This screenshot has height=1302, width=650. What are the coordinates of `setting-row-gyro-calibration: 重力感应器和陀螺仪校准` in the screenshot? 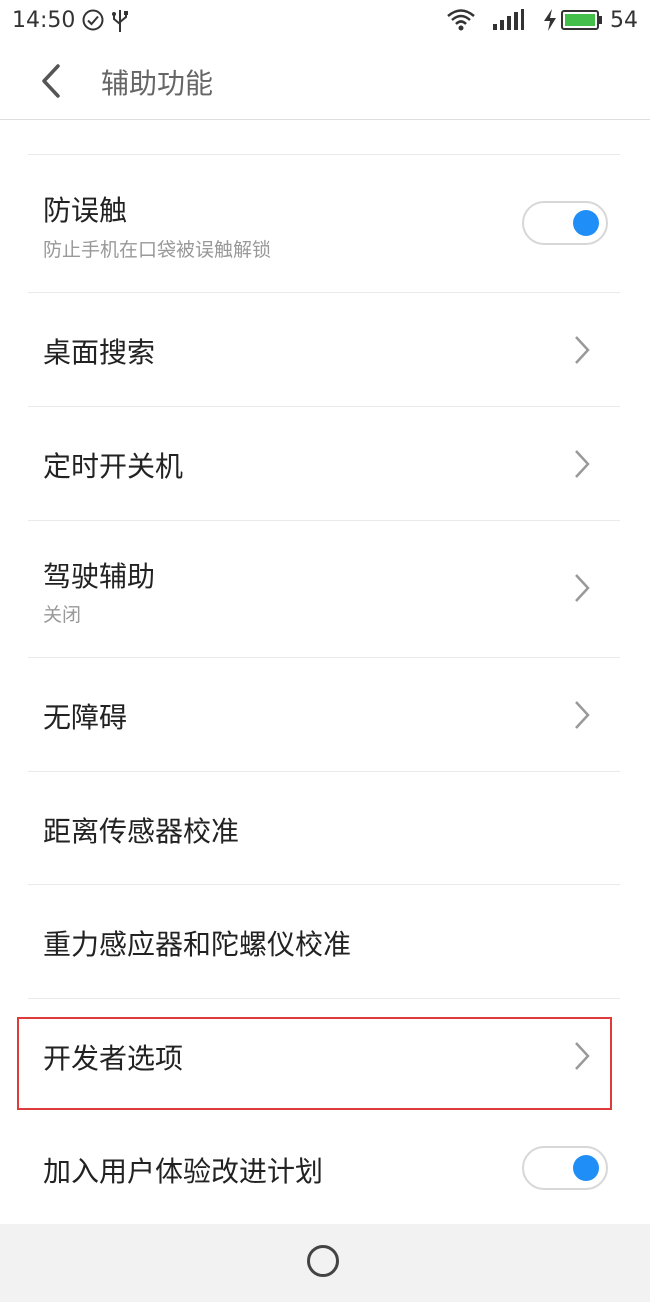 It's located at (325, 942).